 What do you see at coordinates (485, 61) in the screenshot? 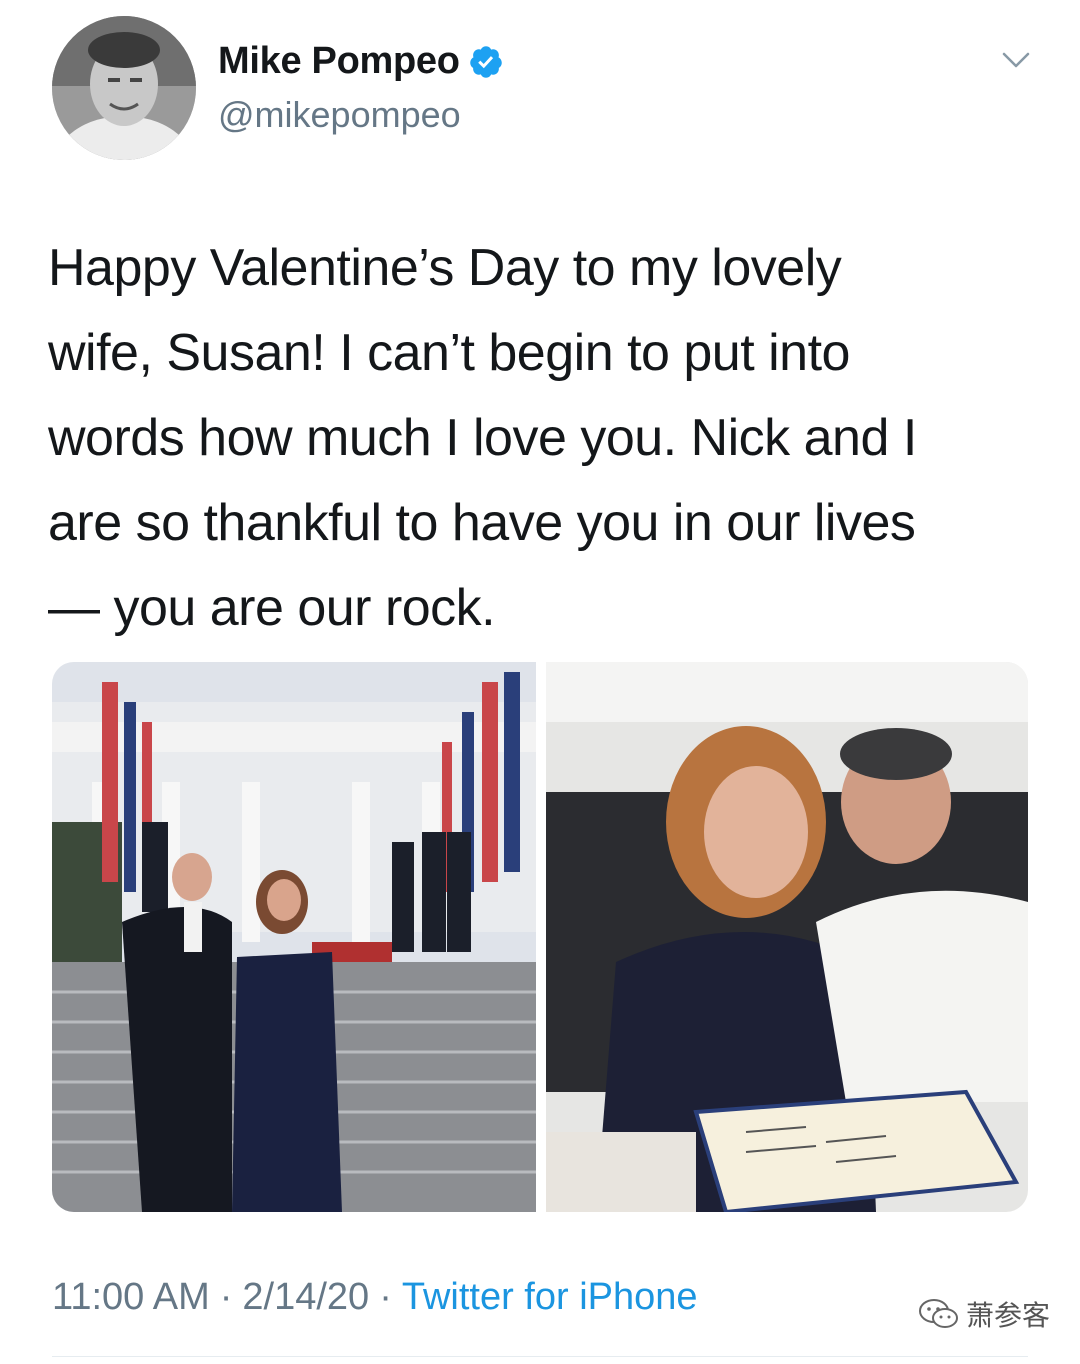
I see `verified-badge-icon` at bounding box center [485, 61].